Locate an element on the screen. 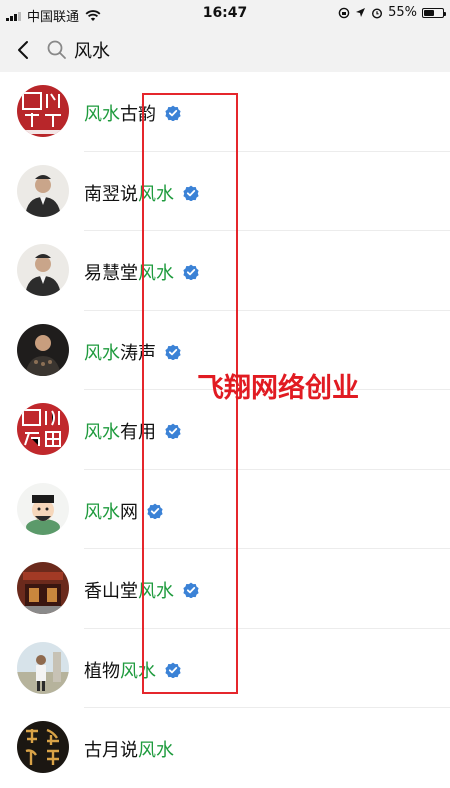  name-text: 南翌说 is located at coordinates (111, 194).